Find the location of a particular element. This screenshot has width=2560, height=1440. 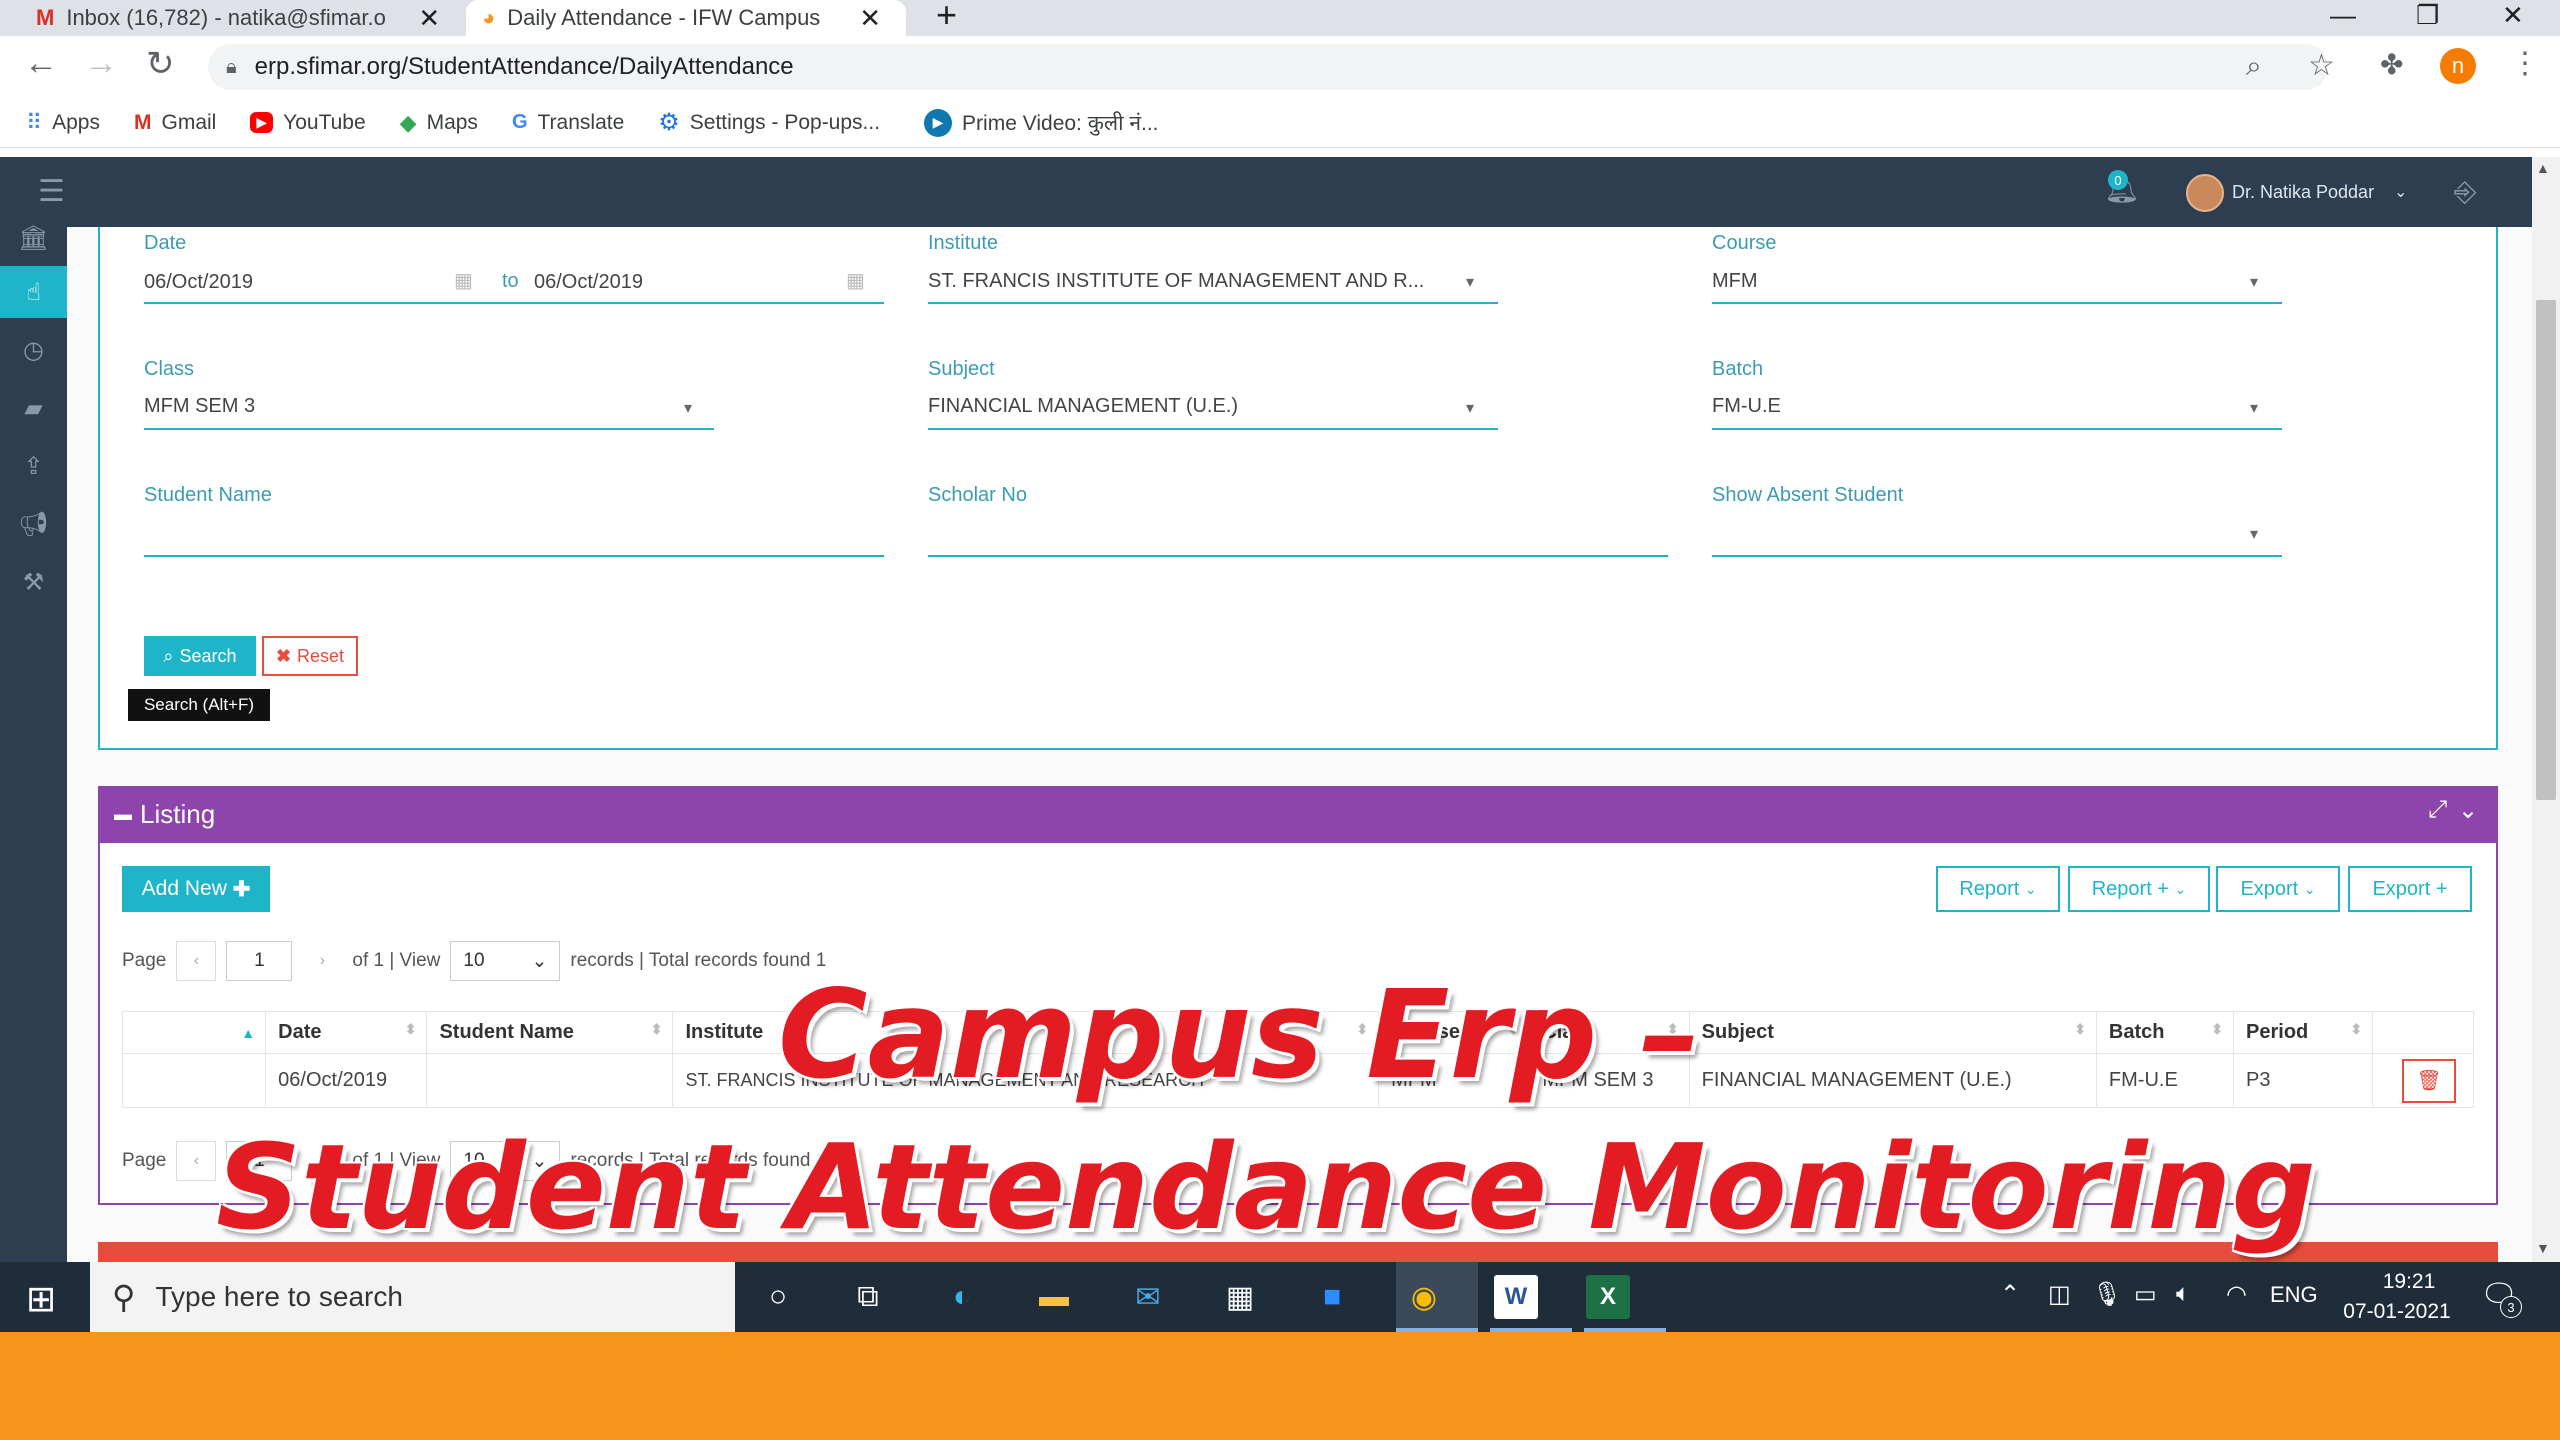

reload-icon: ↻ is located at coordinates (160, 64).